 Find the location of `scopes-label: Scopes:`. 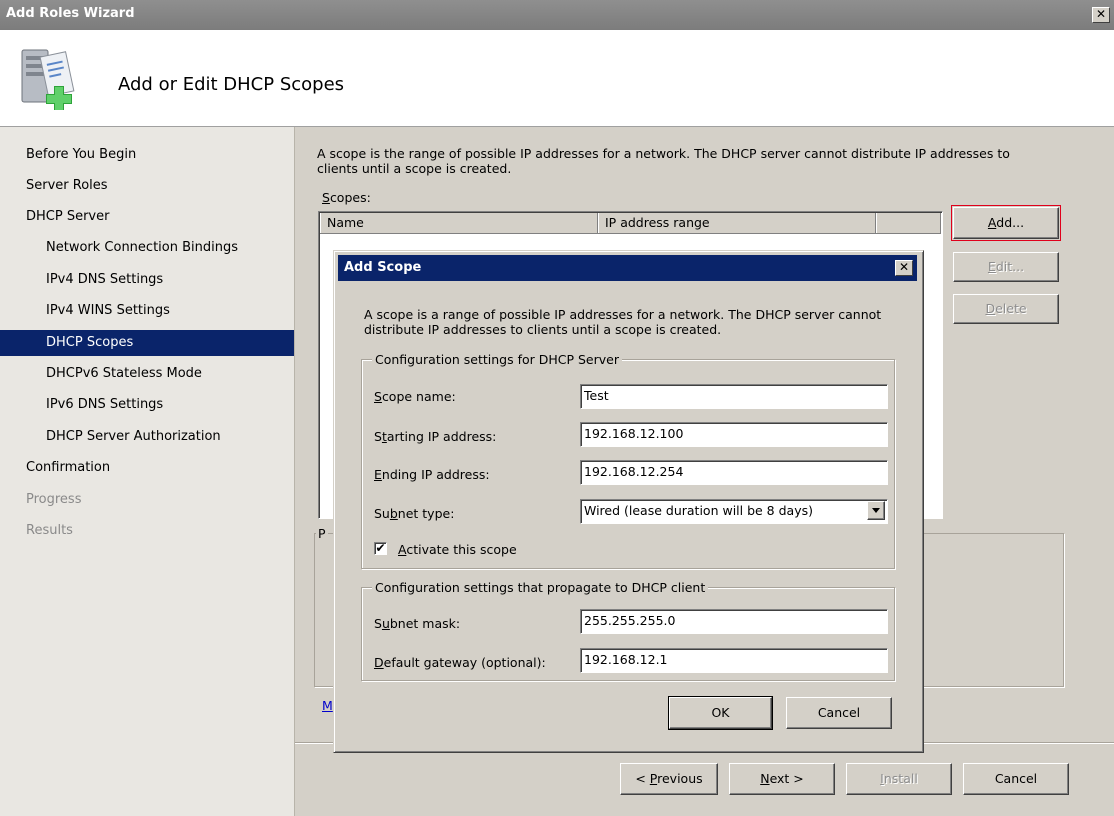

scopes-label: Scopes: is located at coordinates (346, 197).